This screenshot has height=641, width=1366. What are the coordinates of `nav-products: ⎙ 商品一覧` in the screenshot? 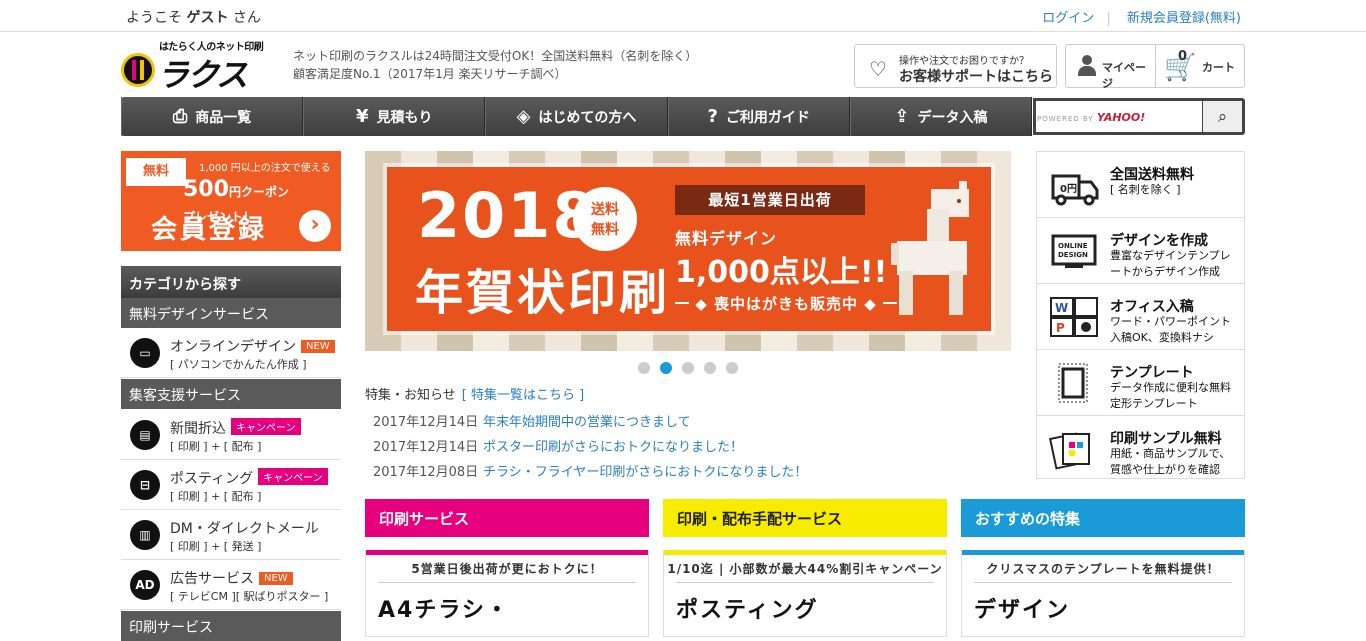 It's located at (212, 116).